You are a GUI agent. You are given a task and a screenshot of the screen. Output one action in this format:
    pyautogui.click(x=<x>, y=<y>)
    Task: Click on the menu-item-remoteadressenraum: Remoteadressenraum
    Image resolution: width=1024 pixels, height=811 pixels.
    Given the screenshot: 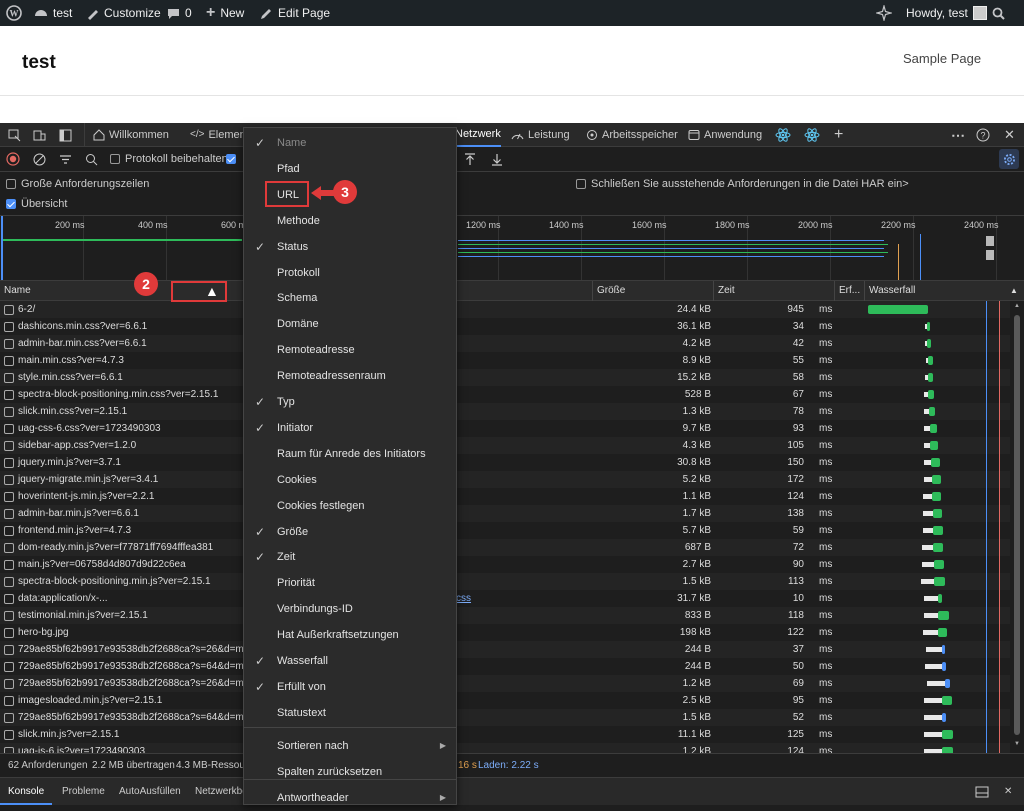 What is the action you would take?
    pyautogui.click(x=350, y=376)
    